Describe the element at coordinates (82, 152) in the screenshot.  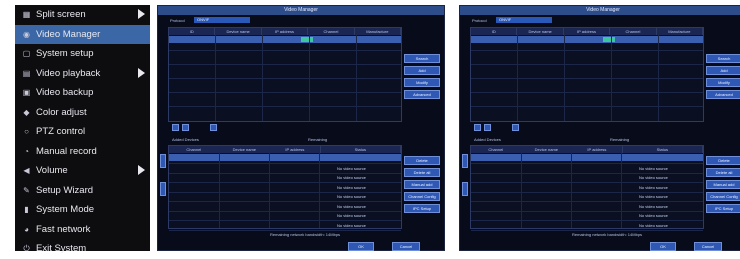
I see `menu-item-manual-record: ◔ Manual record` at that location.